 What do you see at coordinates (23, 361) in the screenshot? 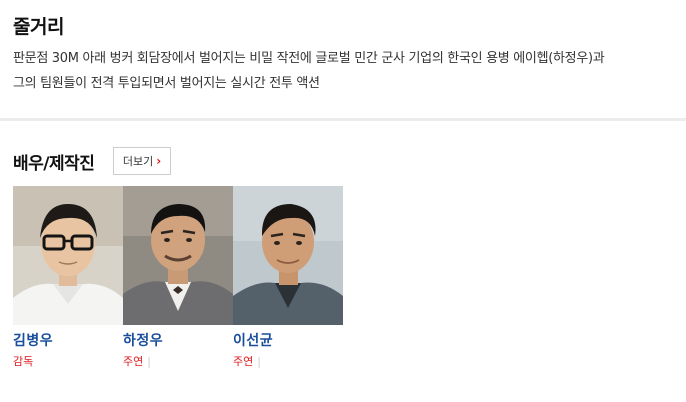
I see `cast-role-label: 감독` at bounding box center [23, 361].